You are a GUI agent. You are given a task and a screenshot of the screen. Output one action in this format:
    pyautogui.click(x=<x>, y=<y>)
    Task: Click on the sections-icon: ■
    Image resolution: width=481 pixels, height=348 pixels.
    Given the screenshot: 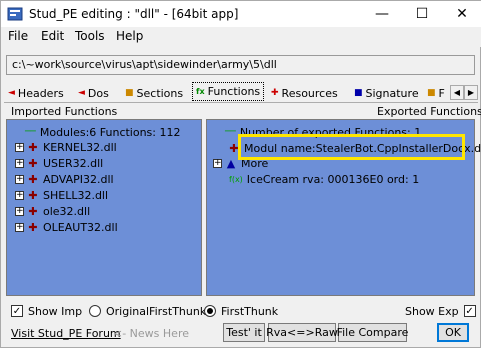 What is the action you would take?
    pyautogui.click(x=129, y=93)
    